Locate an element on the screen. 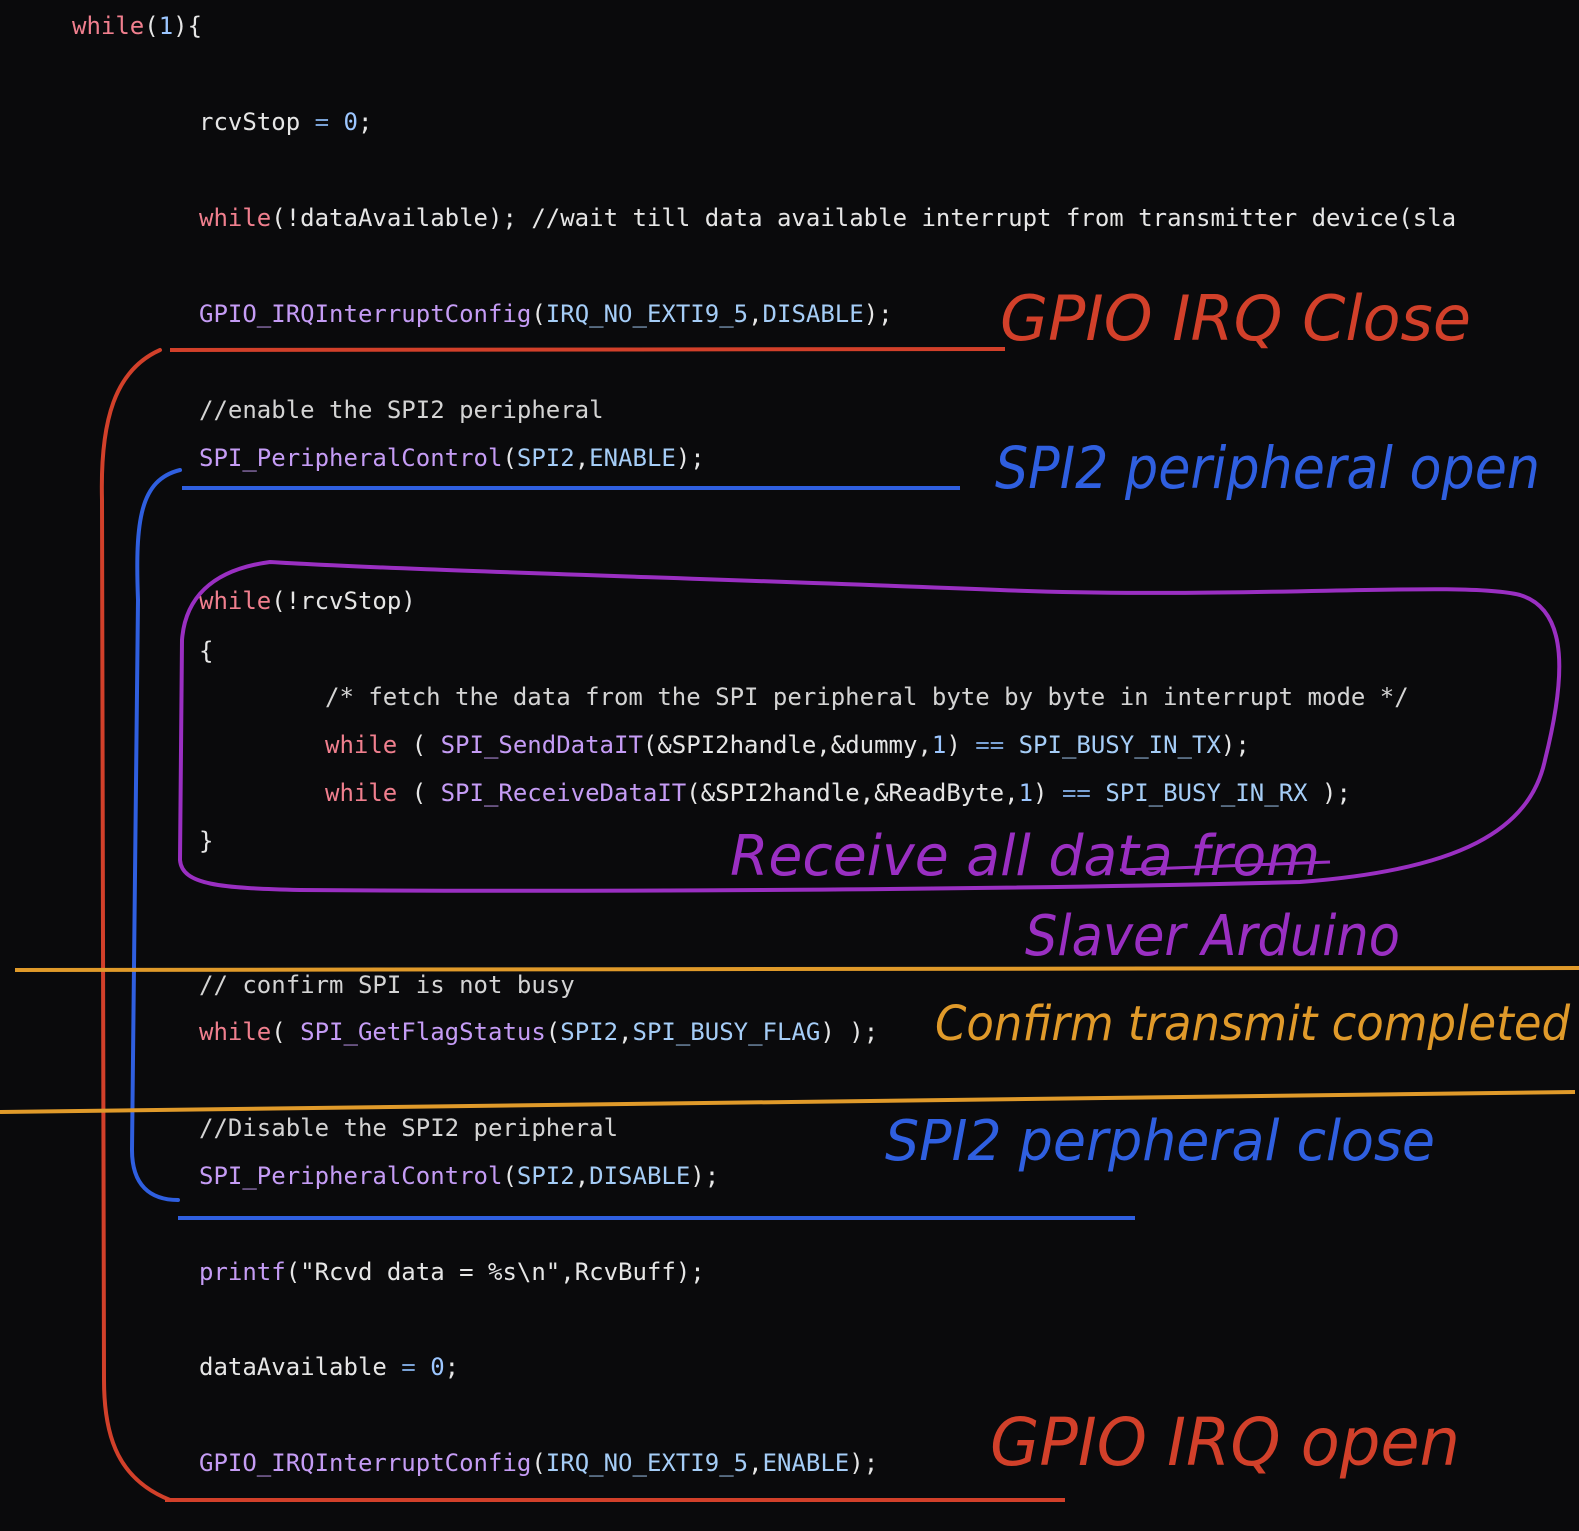 The image size is (1579, 1531). blue-bracket is located at coordinates (155, 835).